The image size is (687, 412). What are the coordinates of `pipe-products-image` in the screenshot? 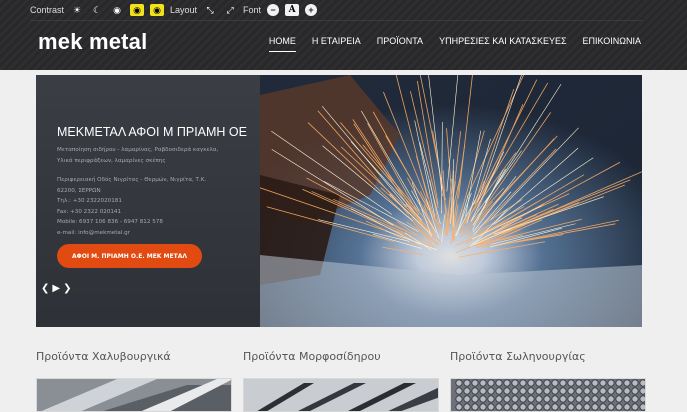 It's located at (548, 395).